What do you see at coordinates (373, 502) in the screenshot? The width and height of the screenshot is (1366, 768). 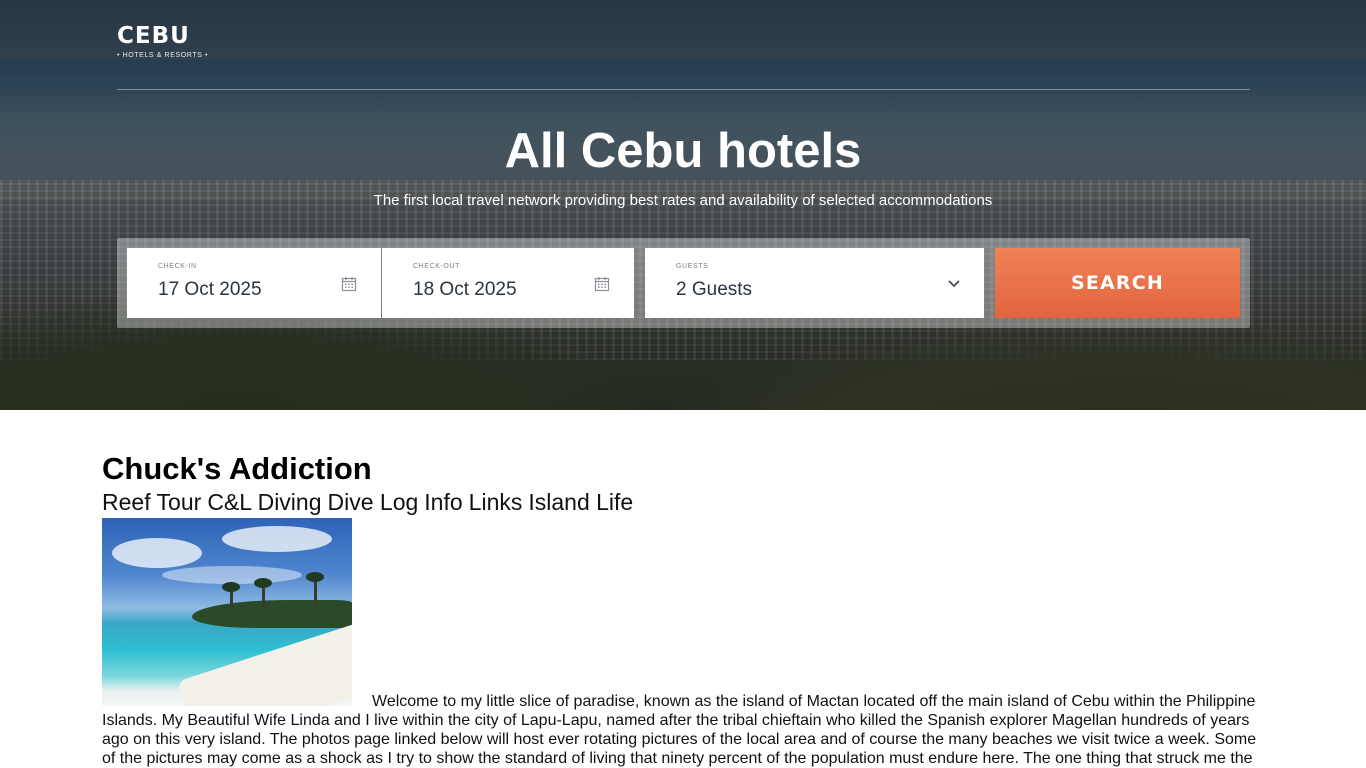 I see `nav-link-dive-log: Dive Log` at bounding box center [373, 502].